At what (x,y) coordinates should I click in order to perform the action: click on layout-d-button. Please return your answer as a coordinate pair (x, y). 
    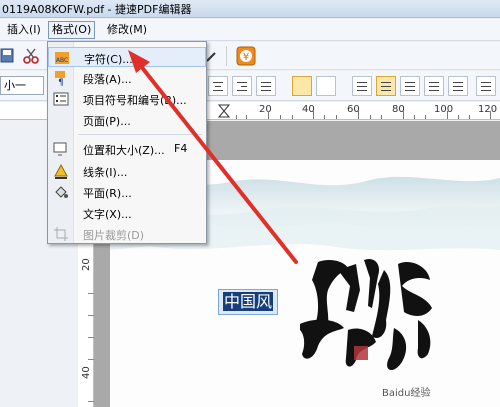
    Looking at the image, I should click on (458, 86).